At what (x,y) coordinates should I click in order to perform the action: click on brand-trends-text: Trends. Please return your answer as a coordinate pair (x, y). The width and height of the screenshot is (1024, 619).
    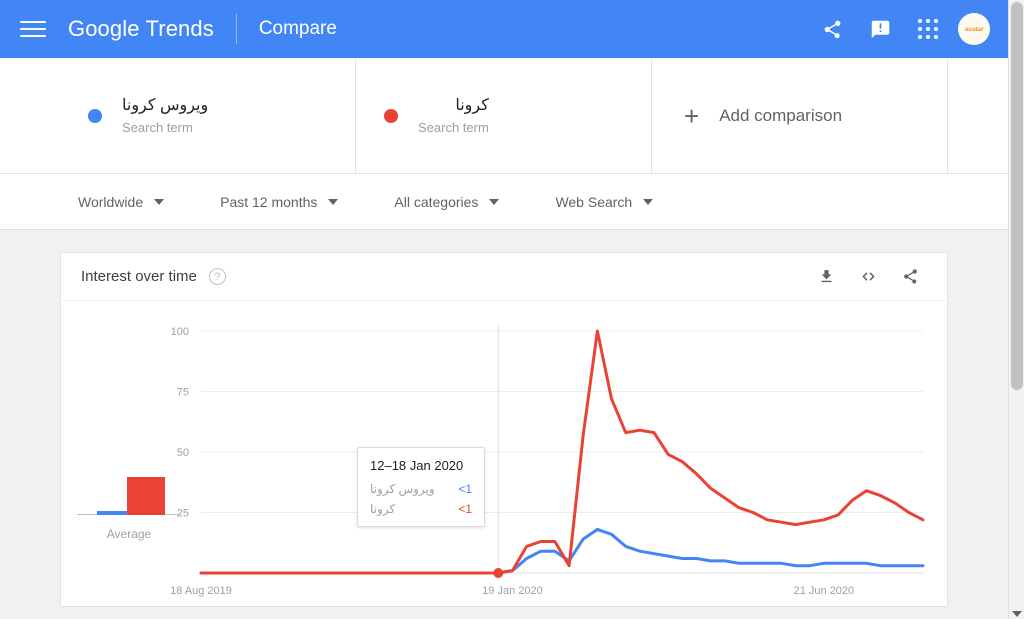
    Looking at the image, I should click on (179, 28).